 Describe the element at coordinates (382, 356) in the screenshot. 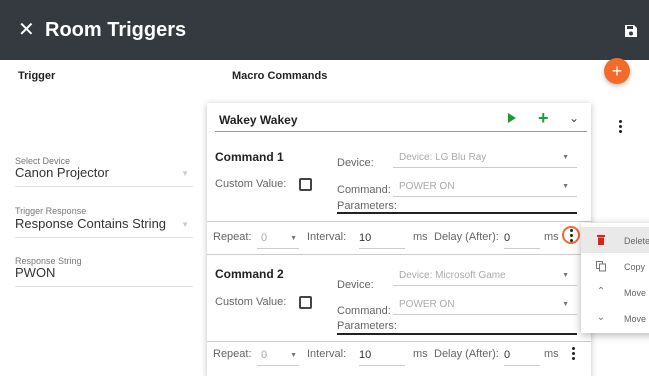

I see `command-2-interval-input: 10` at that location.